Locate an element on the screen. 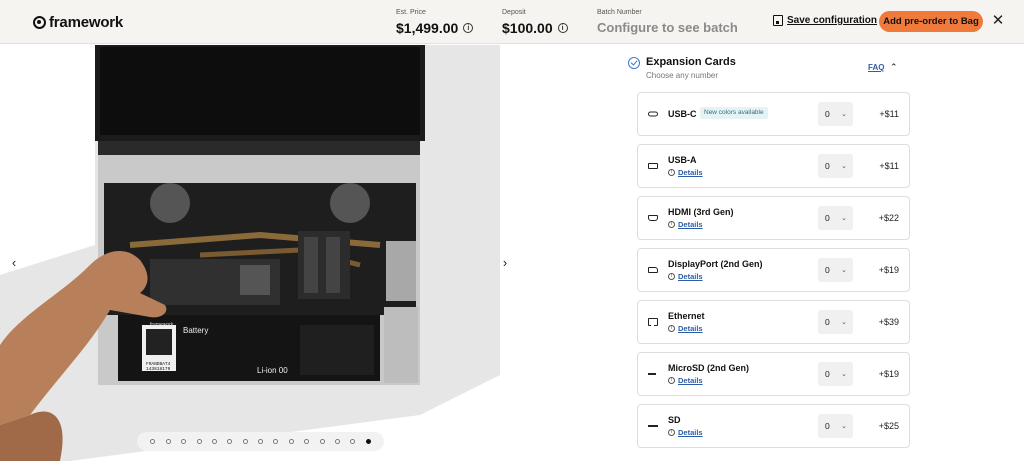 The width and height of the screenshot is (1024, 461). usb-c-icon is located at coordinates (653, 114).